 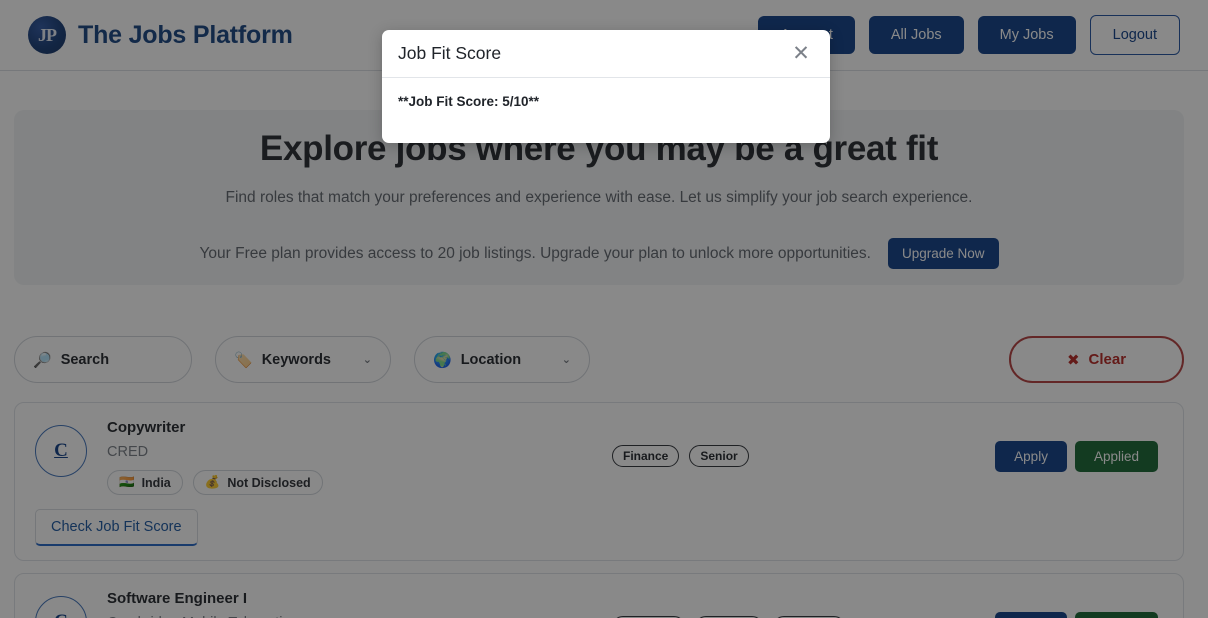 I want to click on modal-header: Job Fit Score ✕, so click(x=606, y=54).